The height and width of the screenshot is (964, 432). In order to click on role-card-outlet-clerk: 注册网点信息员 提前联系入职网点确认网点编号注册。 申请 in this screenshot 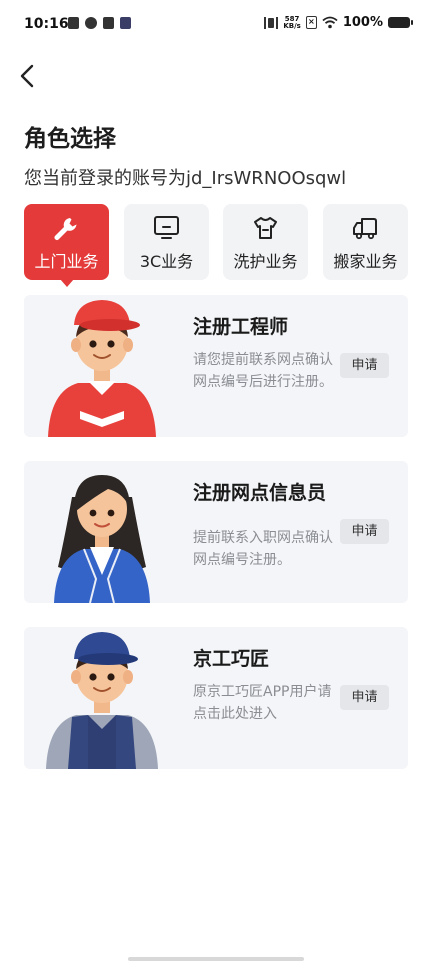, I will do `click(216, 532)`.